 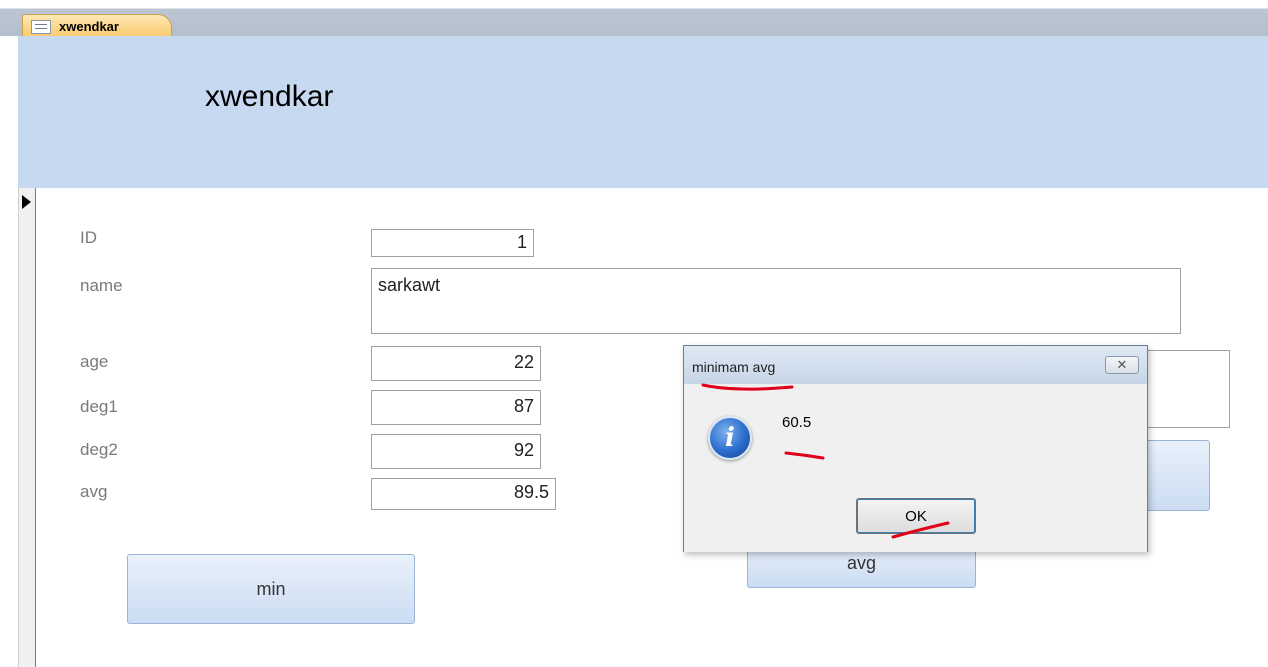 I want to click on deg2-field: 92, so click(x=456, y=451).